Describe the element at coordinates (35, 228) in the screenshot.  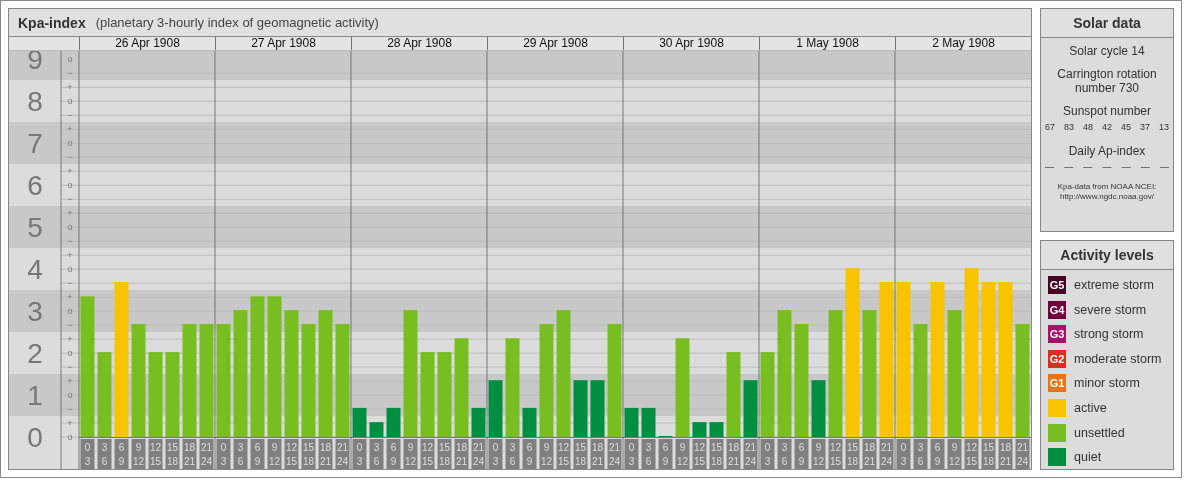
I see `kp-level-label: 5` at that location.